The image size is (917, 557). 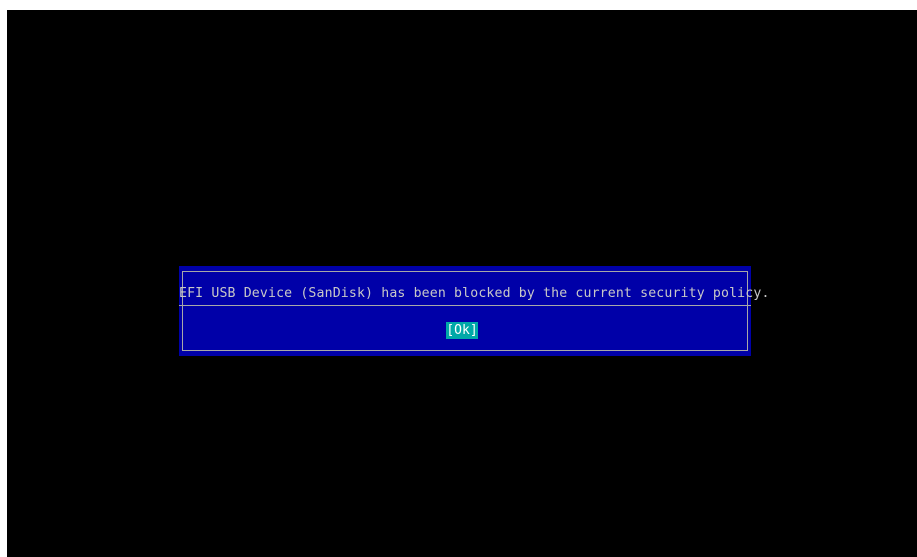 What do you see at coordinates (465, 305) in the screenshot?
I see `dialog-divider` at bounding box center [465, 305].